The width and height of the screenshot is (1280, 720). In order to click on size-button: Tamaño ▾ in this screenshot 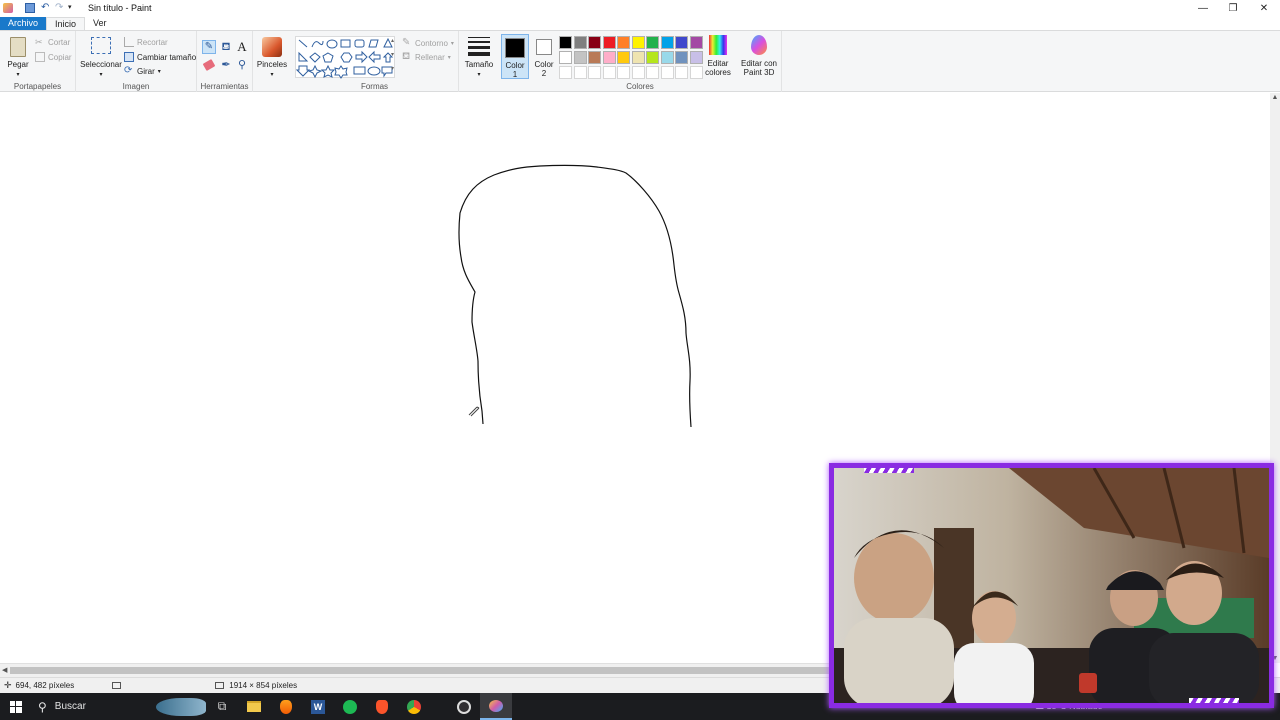, I will do `click(479, 58)`.